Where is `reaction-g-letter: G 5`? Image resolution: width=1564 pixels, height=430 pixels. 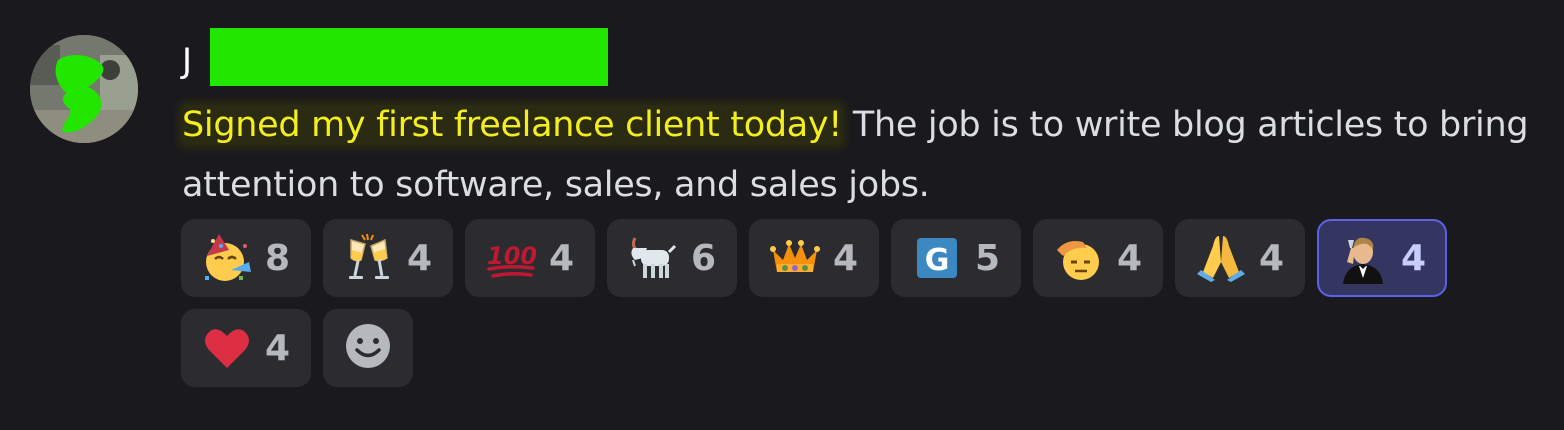
reaction-g-letter: G 5 is located at coordinates (956, 258).